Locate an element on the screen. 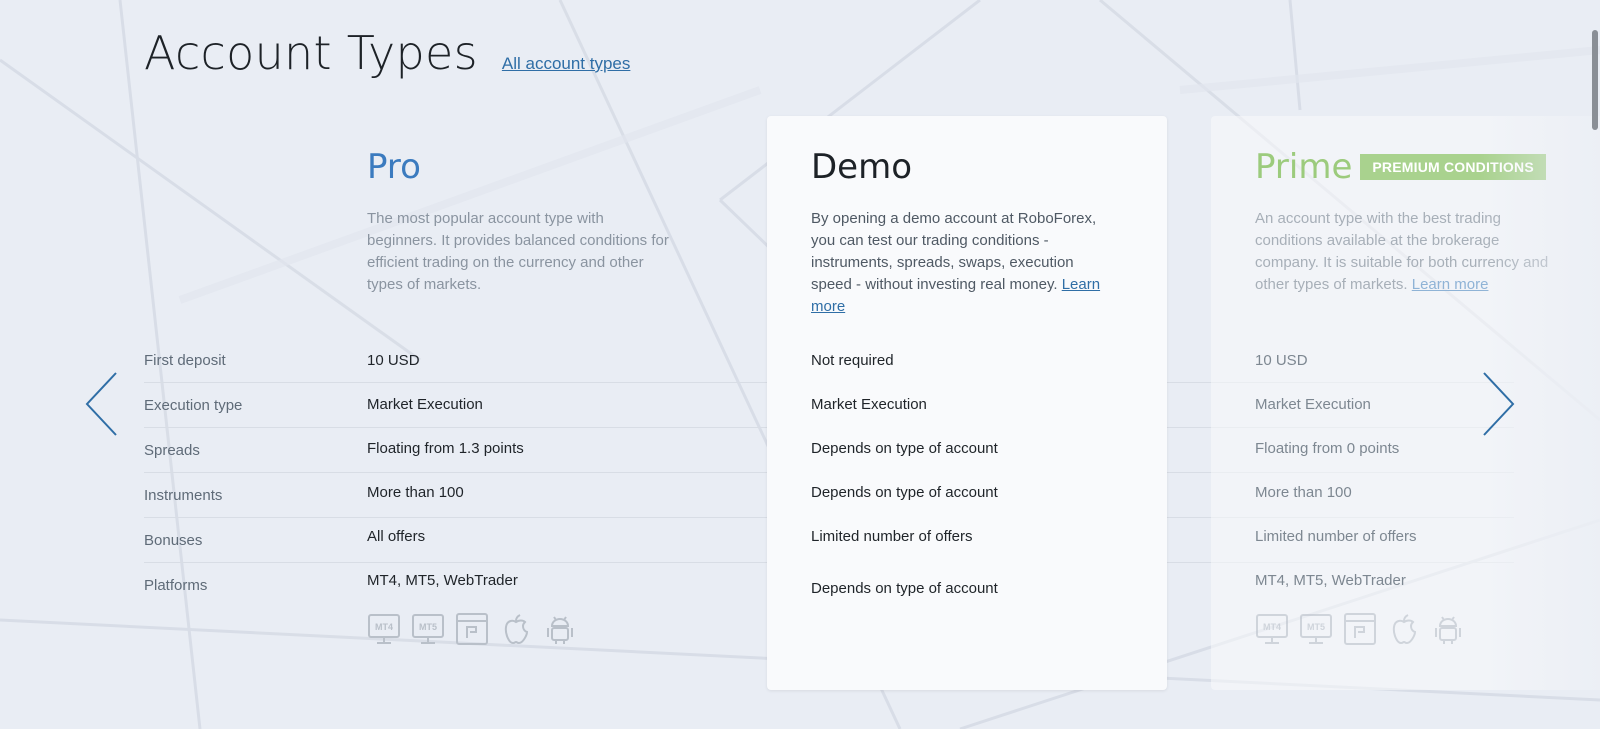 Image resolution: width=1600 pixels, height=729 pixels. carousel-prev-arrow is located at coordinates (102, 406).